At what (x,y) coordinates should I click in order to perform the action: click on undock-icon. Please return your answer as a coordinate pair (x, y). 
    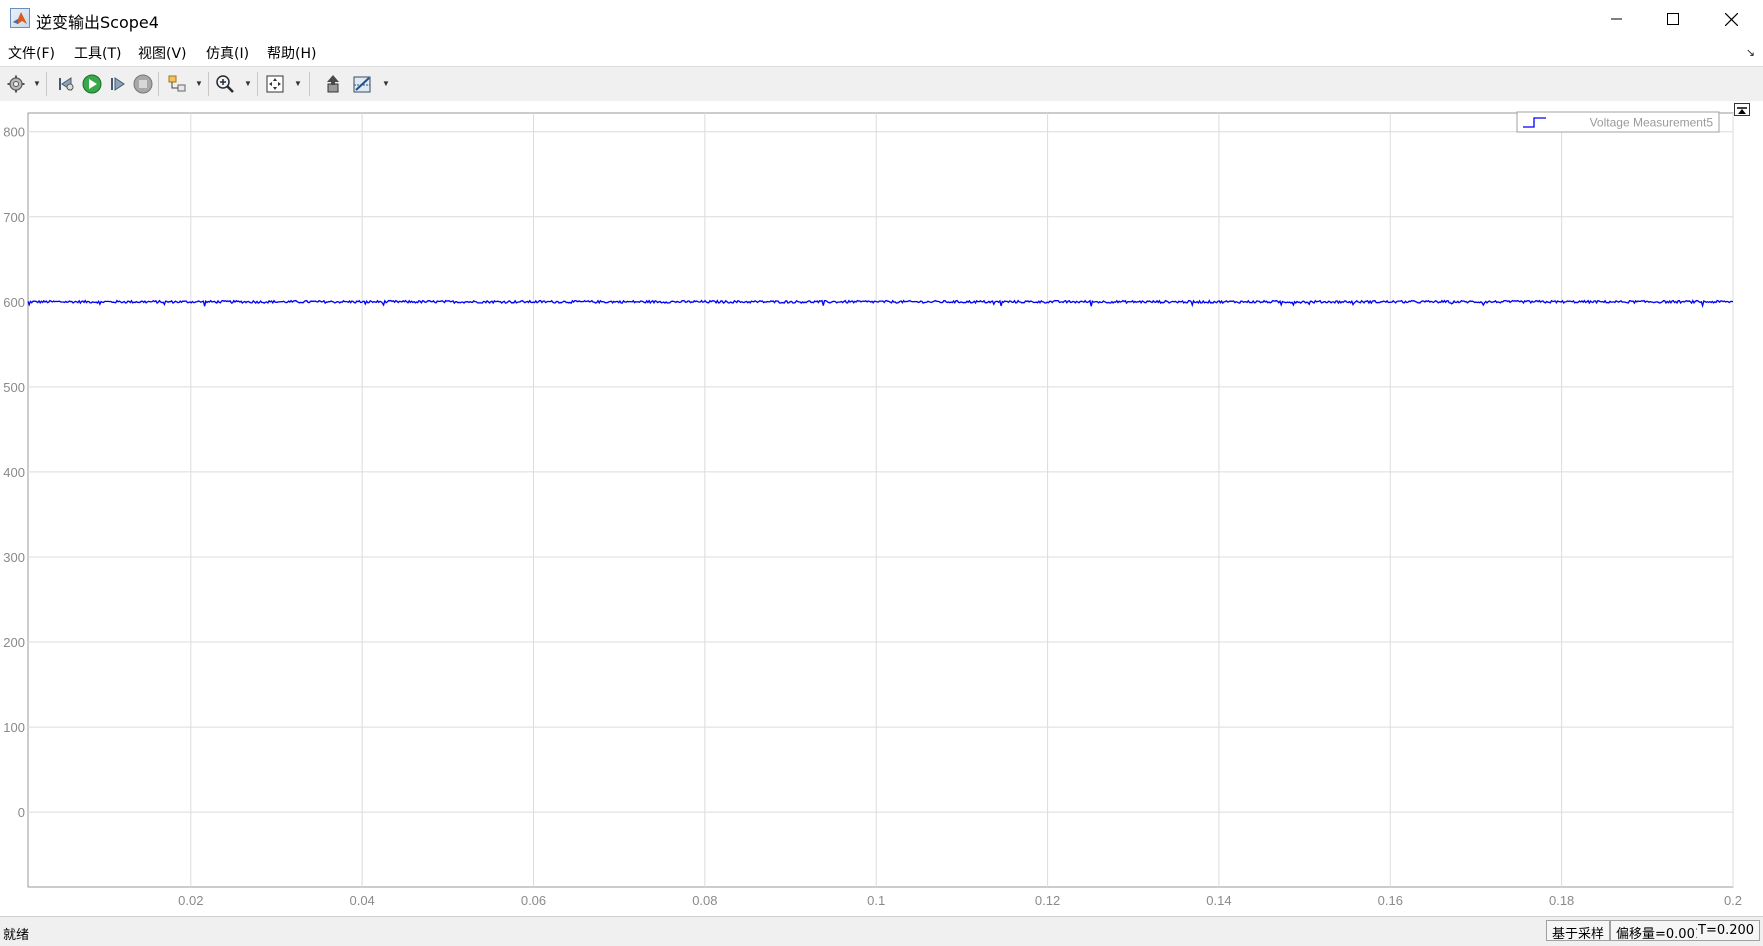
    Looking at the image, I should click on (1742, 110).